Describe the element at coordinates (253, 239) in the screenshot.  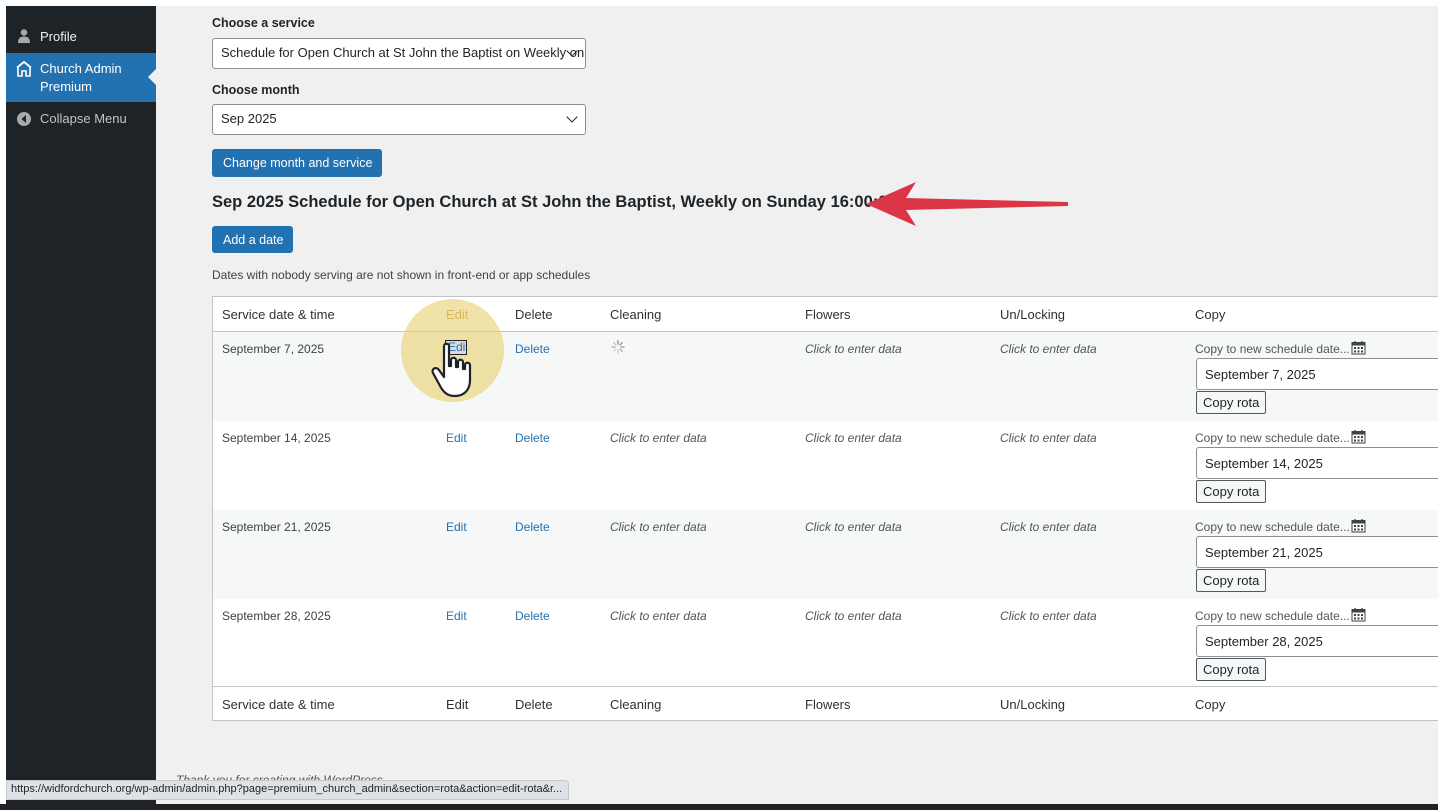
I see `add-date-button: Add a date` at that location.